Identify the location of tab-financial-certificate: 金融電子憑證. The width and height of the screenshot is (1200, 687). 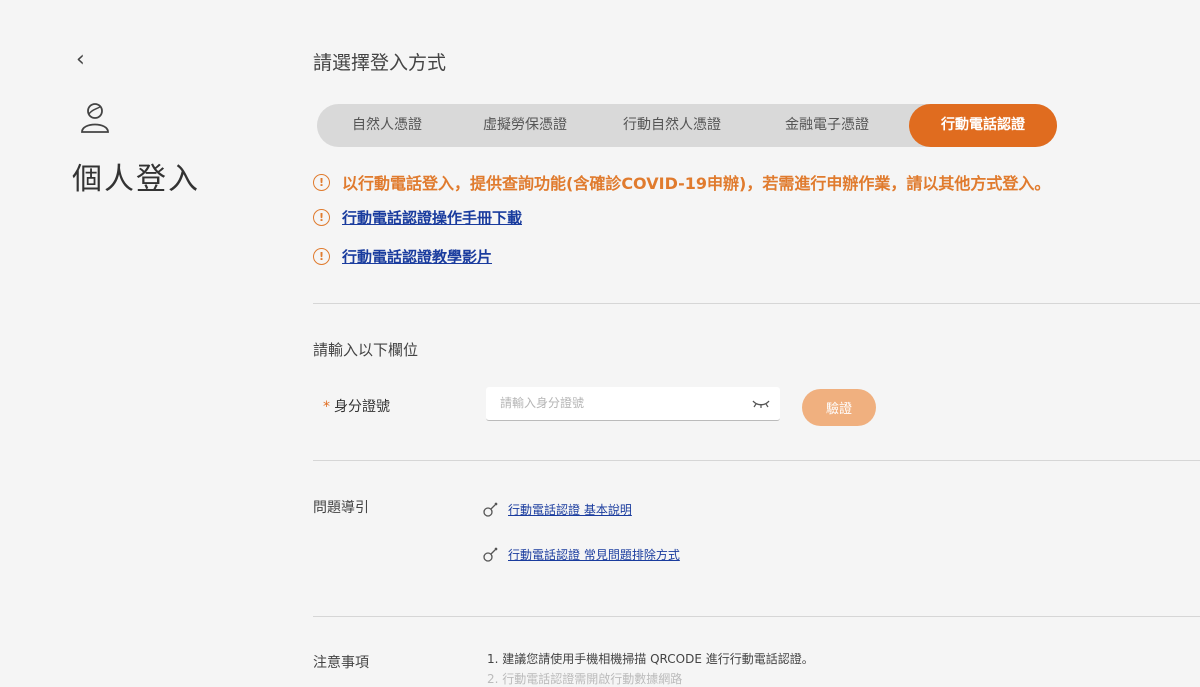
(827, 125).